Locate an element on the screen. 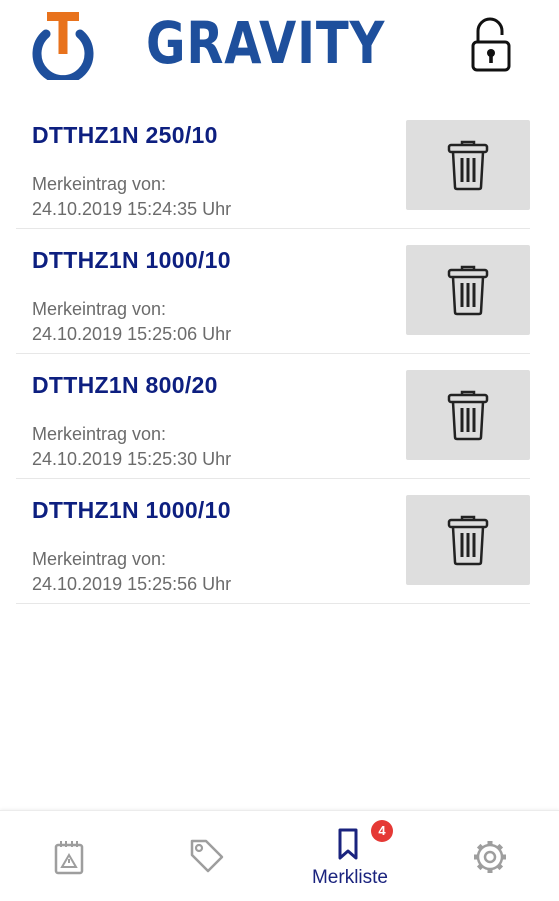 The image size is (559, 901). nav-item-merkliste: 4 Merkliste is located at coordinates (350, 856).